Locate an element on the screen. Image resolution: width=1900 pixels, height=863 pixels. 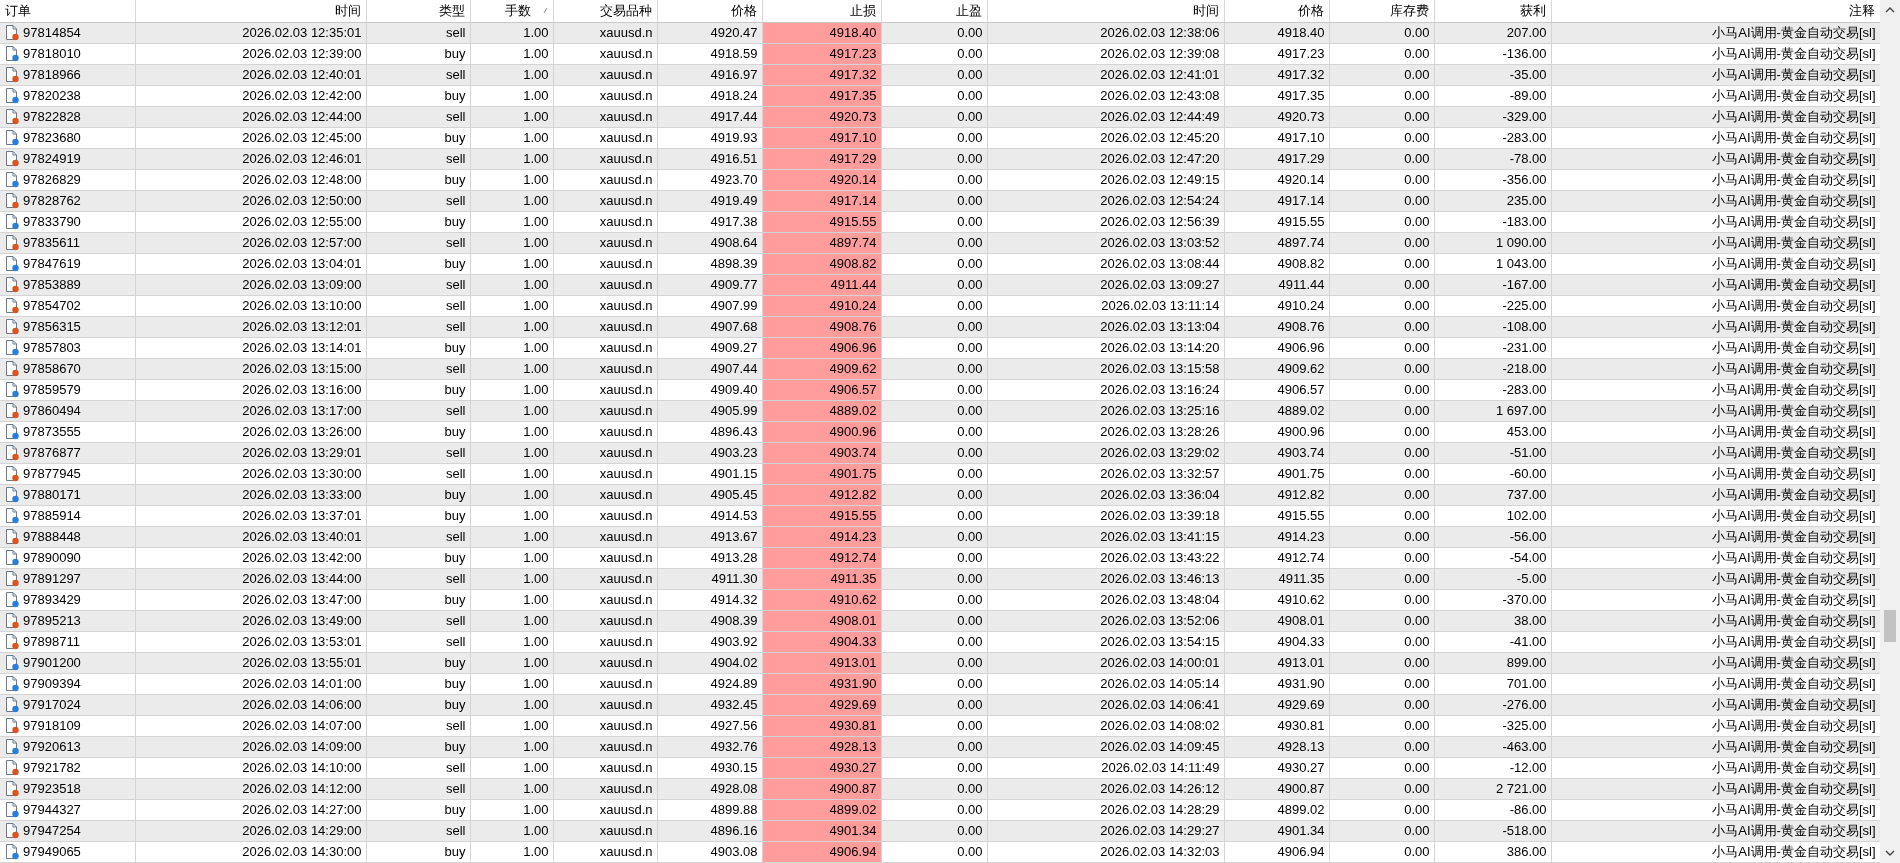
table-cell-text: 97888448 is located at coordinates (52, 536).